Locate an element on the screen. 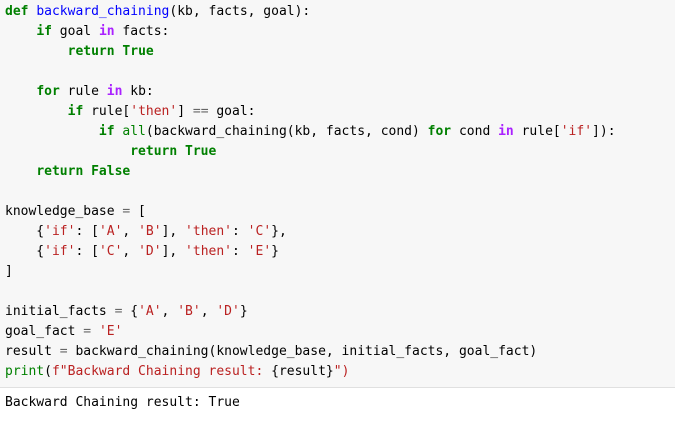 This screenshot has height=428, width=675. code-token: knowledge_base is located at coordinates (64, 211).